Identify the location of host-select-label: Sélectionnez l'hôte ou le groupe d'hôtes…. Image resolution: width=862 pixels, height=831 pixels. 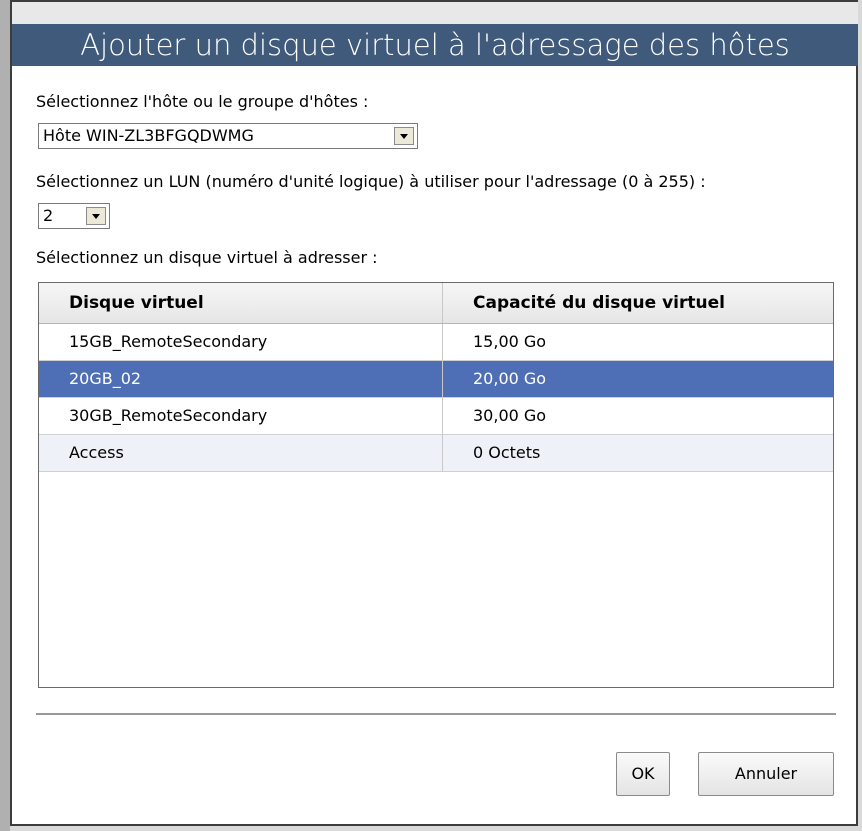
(202, 101).